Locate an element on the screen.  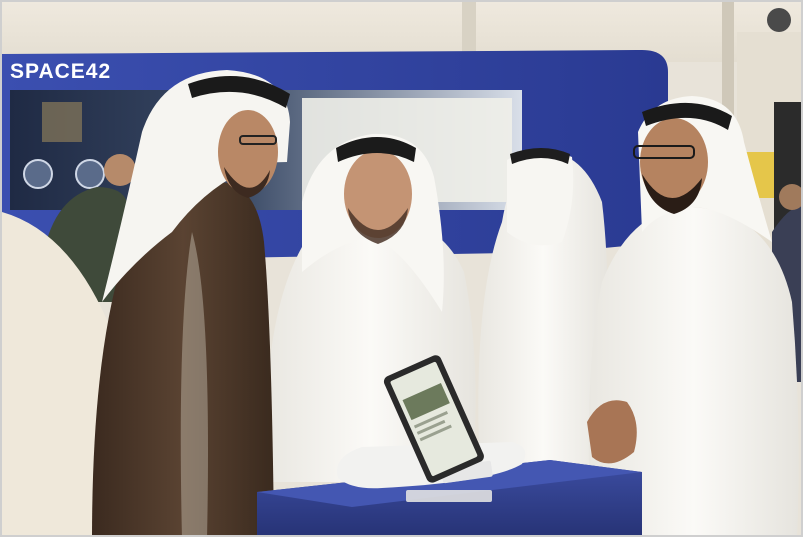
ceiling-fixture-icon is located at coordinates (779, 20).